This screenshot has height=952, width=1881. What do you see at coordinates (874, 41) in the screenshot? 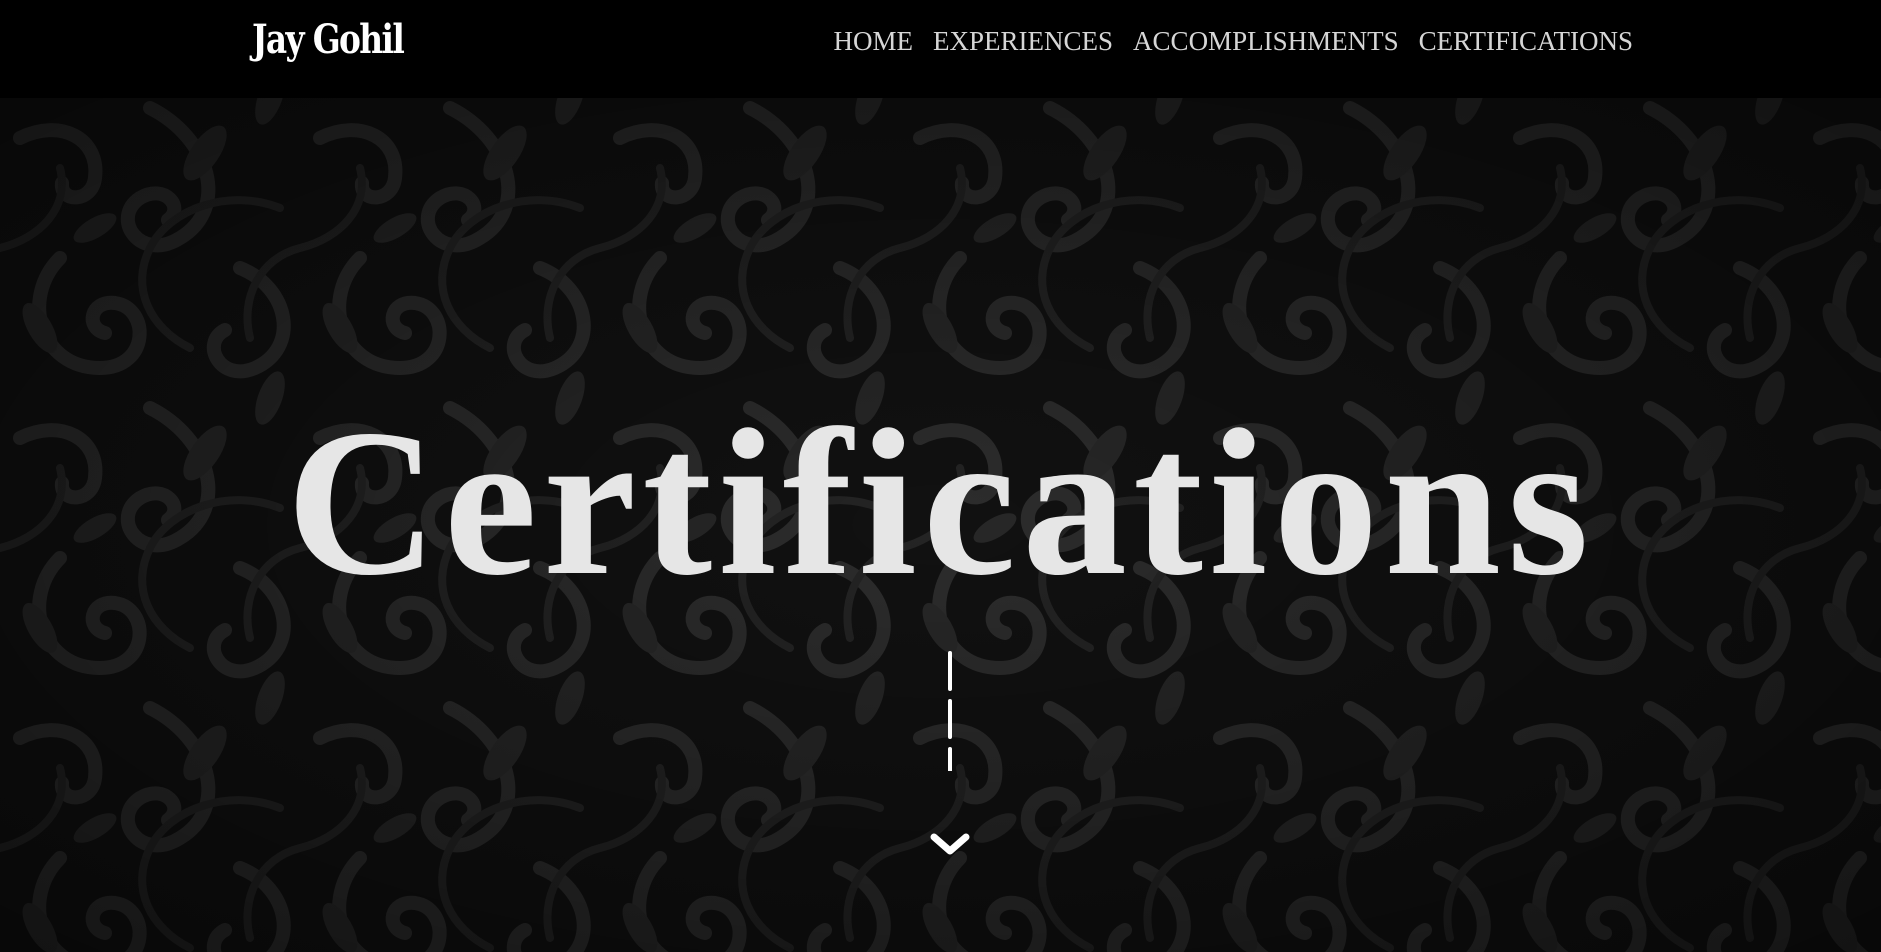
I see `nav-link-home: HOME` at bounding box center [874, 41].